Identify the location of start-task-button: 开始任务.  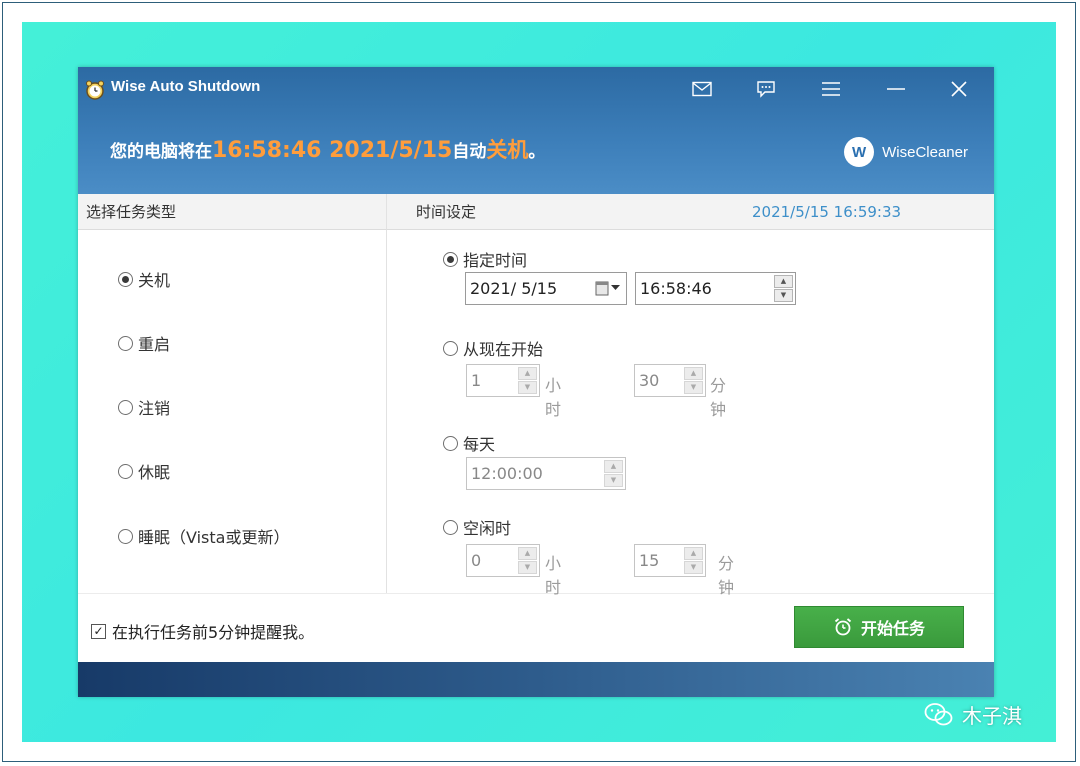
(879, 627).